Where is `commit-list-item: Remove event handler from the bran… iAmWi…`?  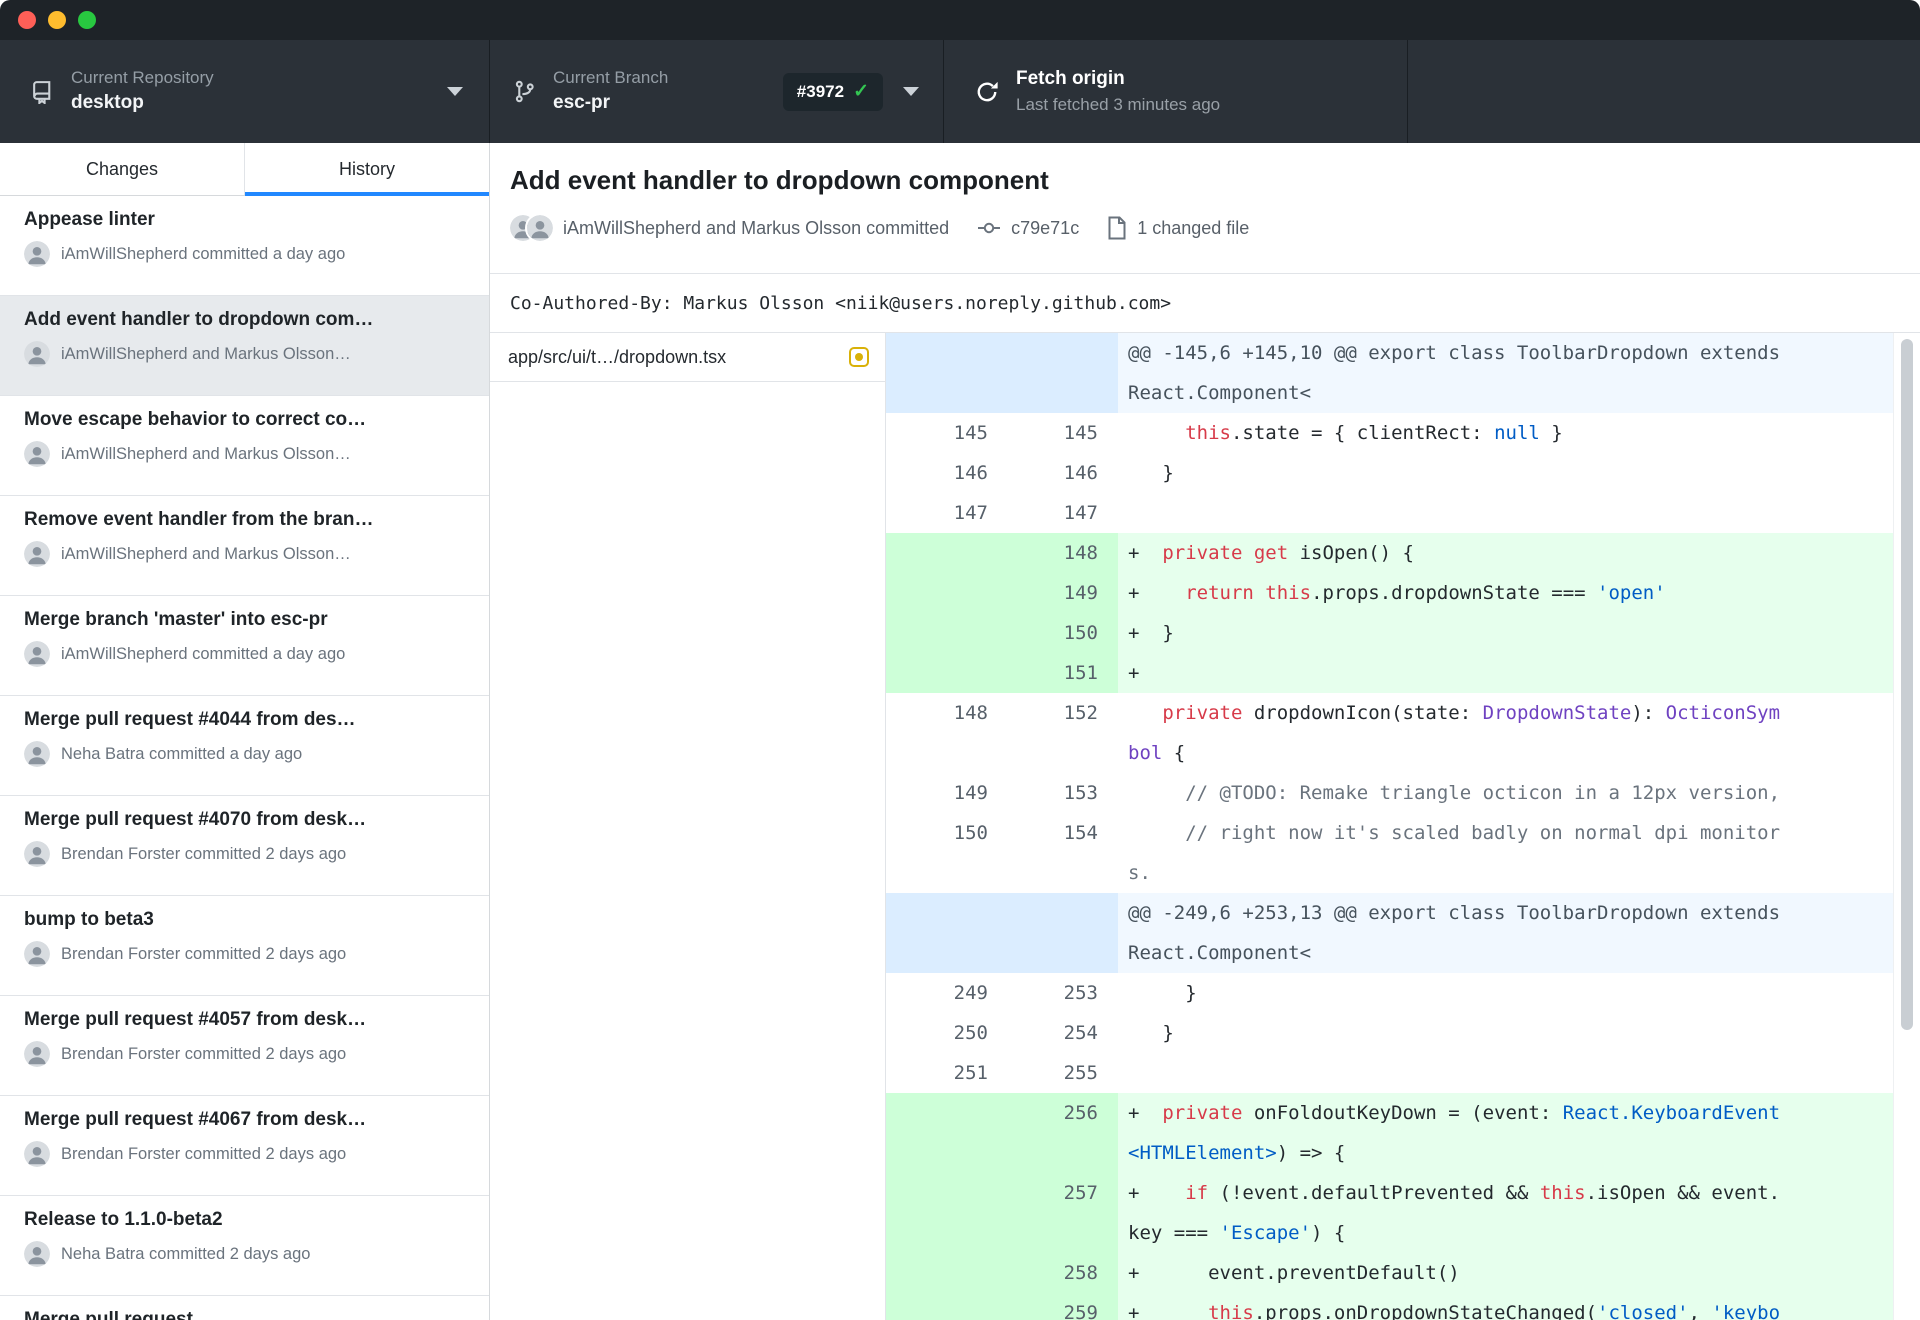 commit-list-item: Remove event handler from the bran… iAmWi… is located at coordinates (244, 546).